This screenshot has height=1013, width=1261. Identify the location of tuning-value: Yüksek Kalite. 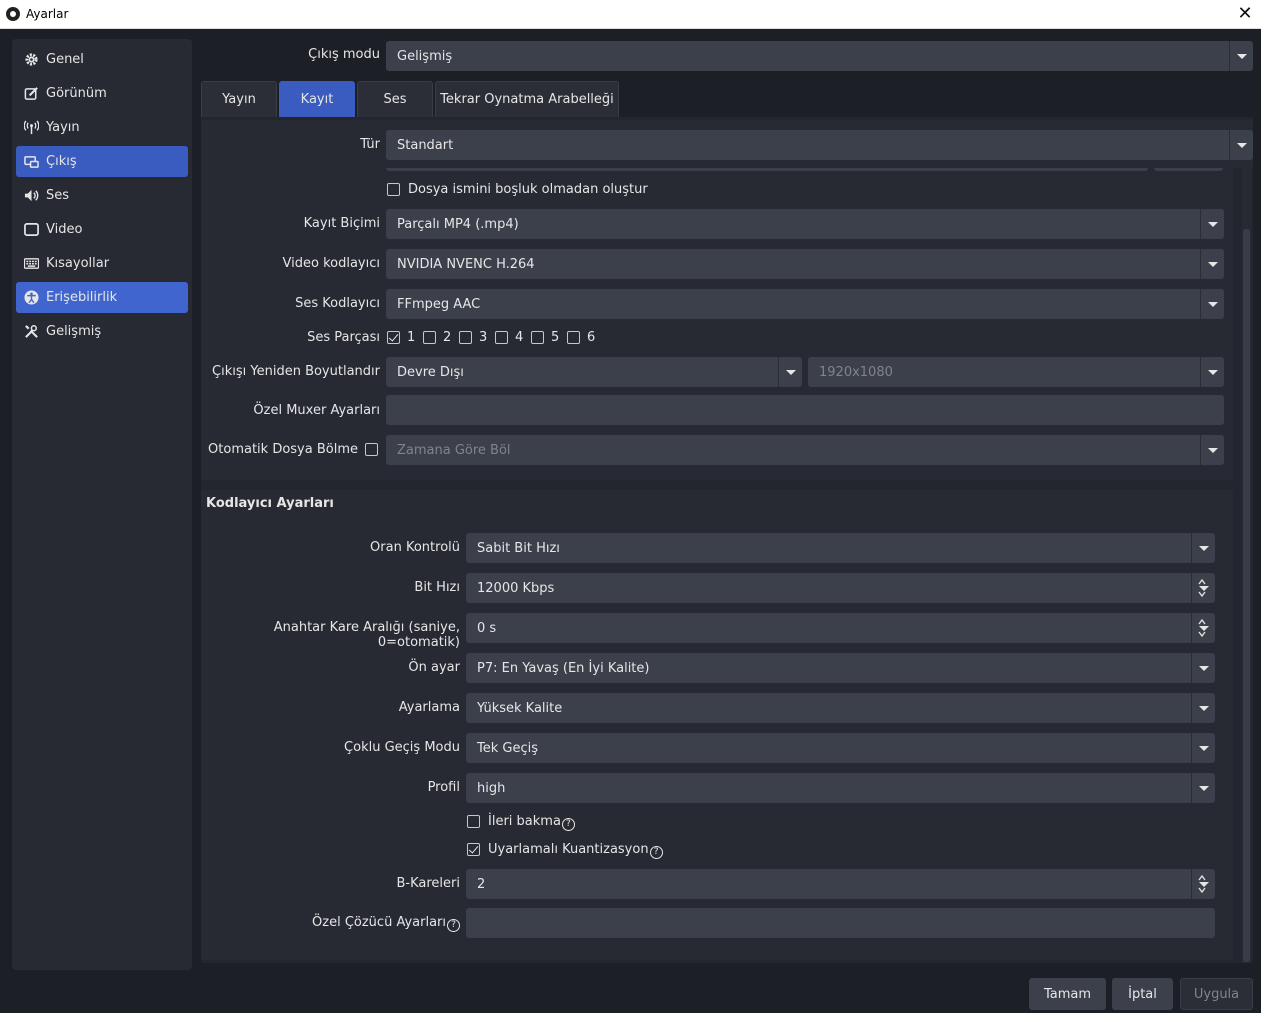
(520, 708).